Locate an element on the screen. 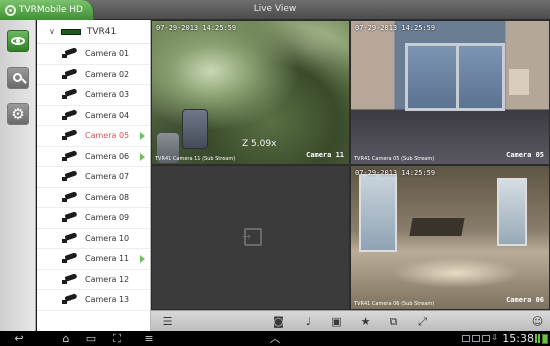 This screenshot has height=346, width=550. camera-label: Camera 04 is located at coordinates (107, 115).